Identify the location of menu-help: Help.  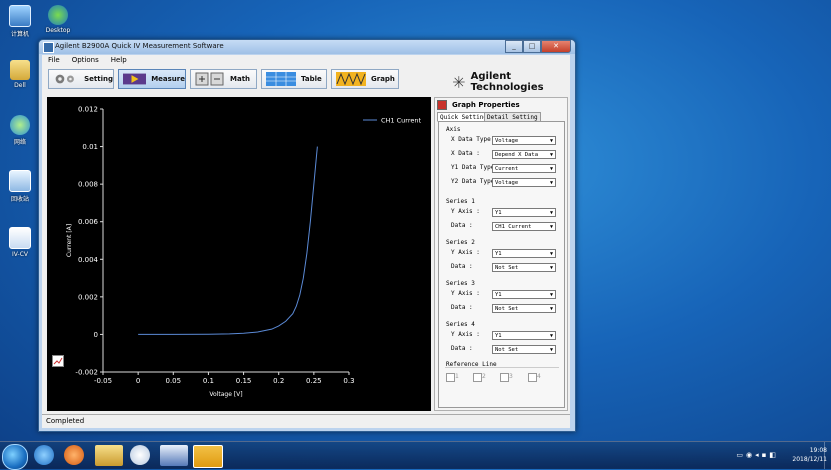
(119, 60).